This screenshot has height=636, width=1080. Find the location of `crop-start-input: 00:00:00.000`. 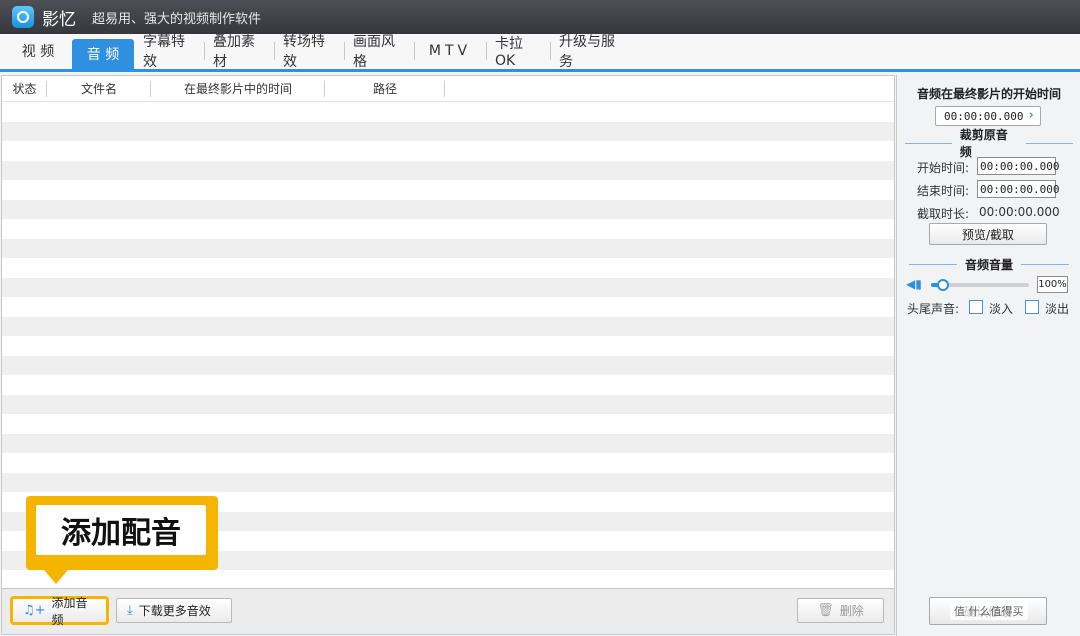

crop-start-input: 00:00:00.000 is located at coordinates (1018, 166).